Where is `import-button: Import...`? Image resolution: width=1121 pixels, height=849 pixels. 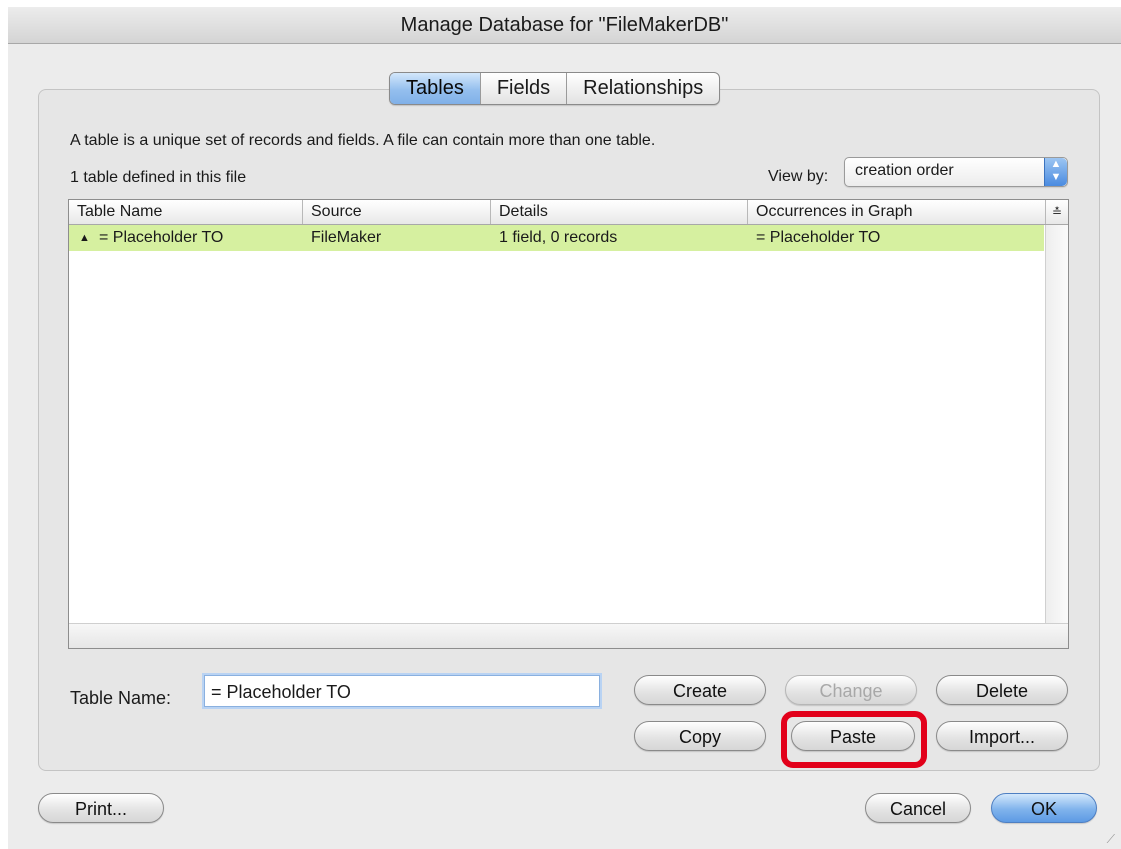 import-button: Import... is located at coordinates (1002, 736).